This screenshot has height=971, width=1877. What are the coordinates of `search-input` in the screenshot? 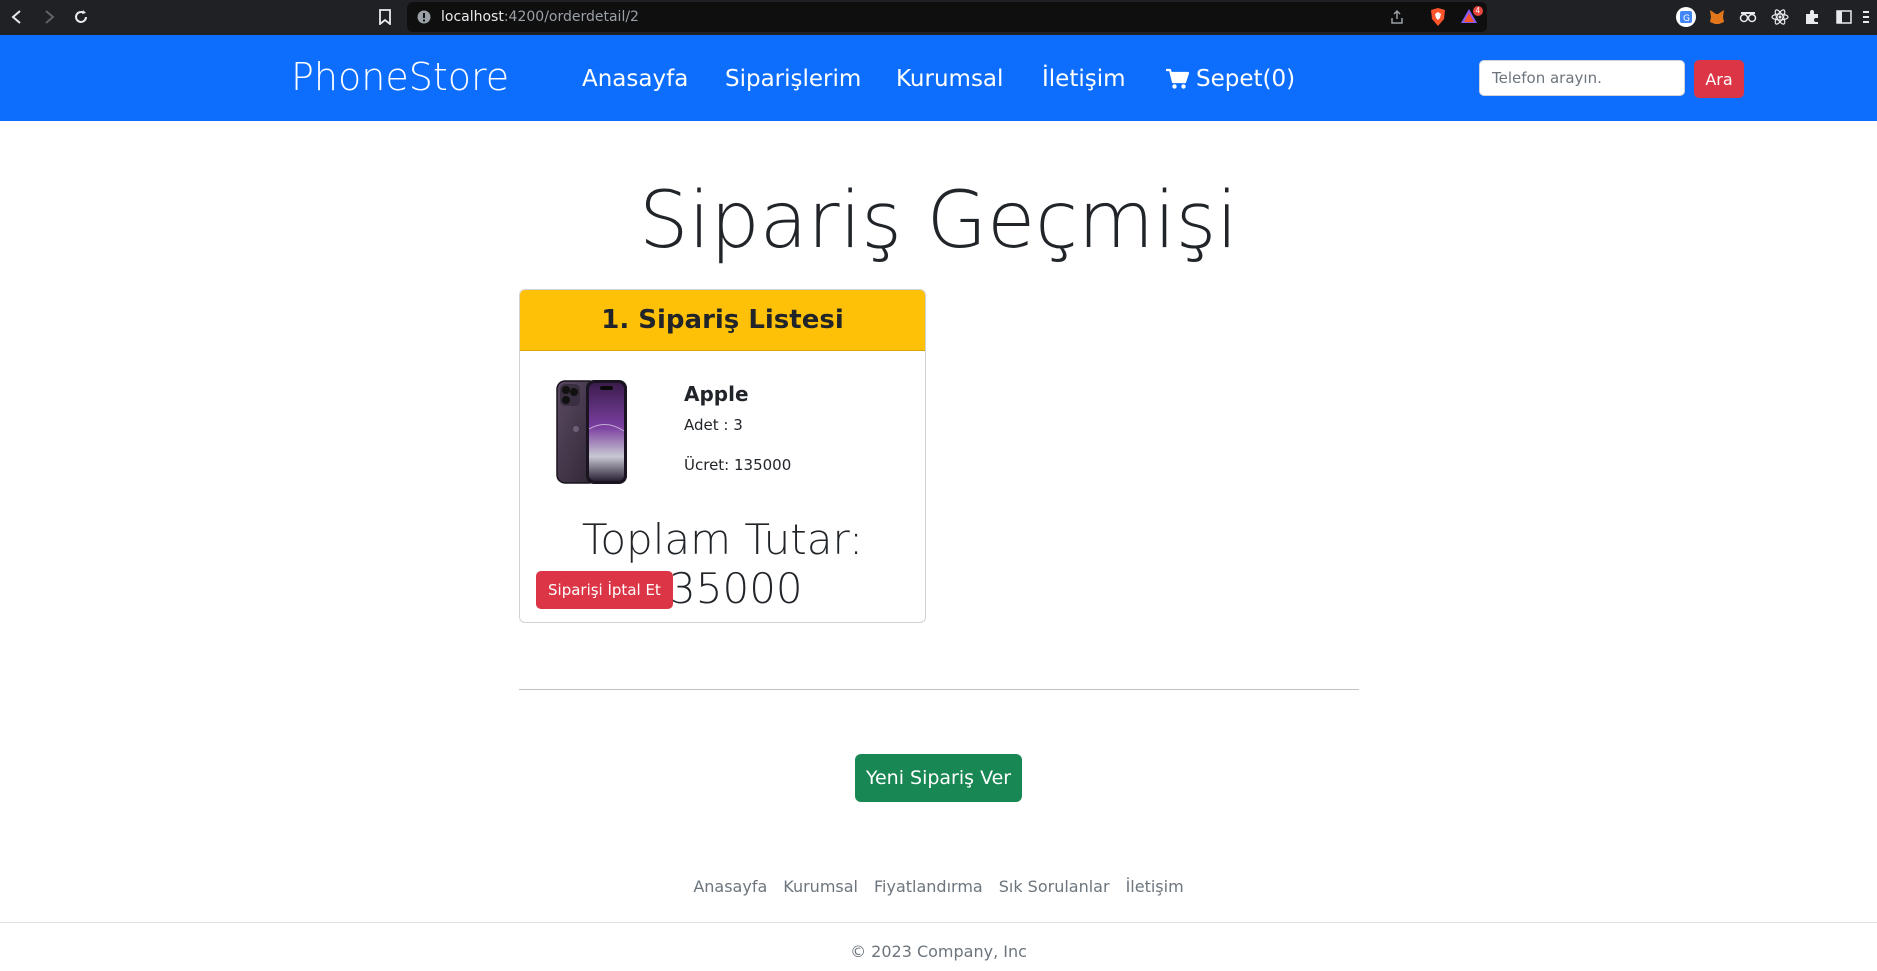 It's located at (1582, 78).